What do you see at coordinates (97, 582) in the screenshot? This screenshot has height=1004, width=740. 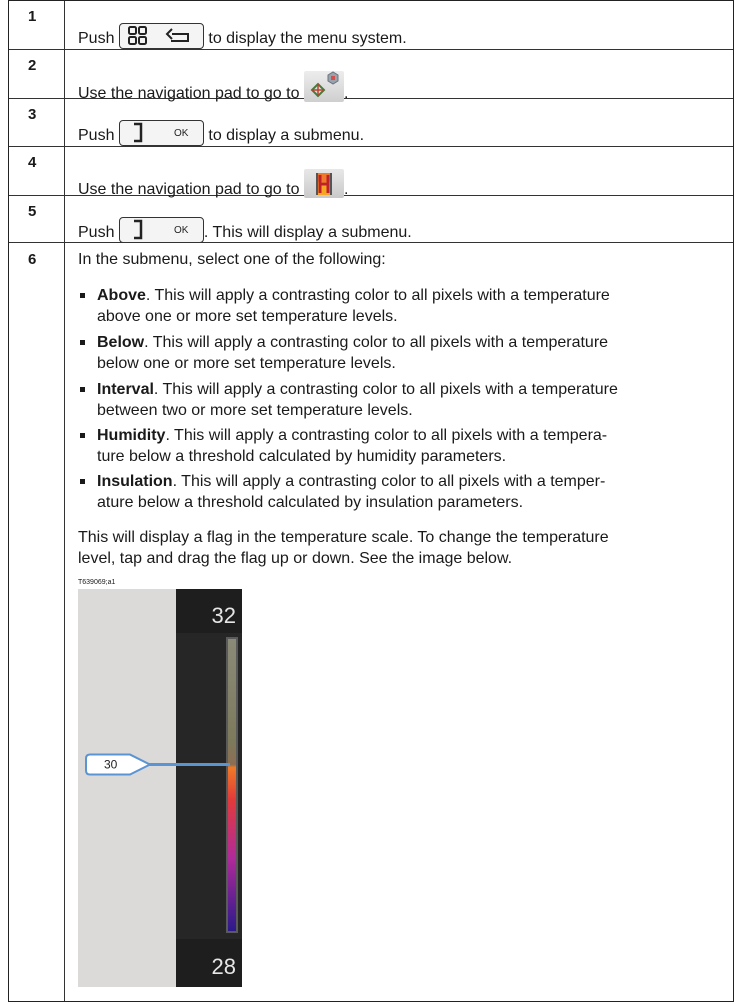 I see `image-reference: T639069;a1` at bounding box center [97, 582].